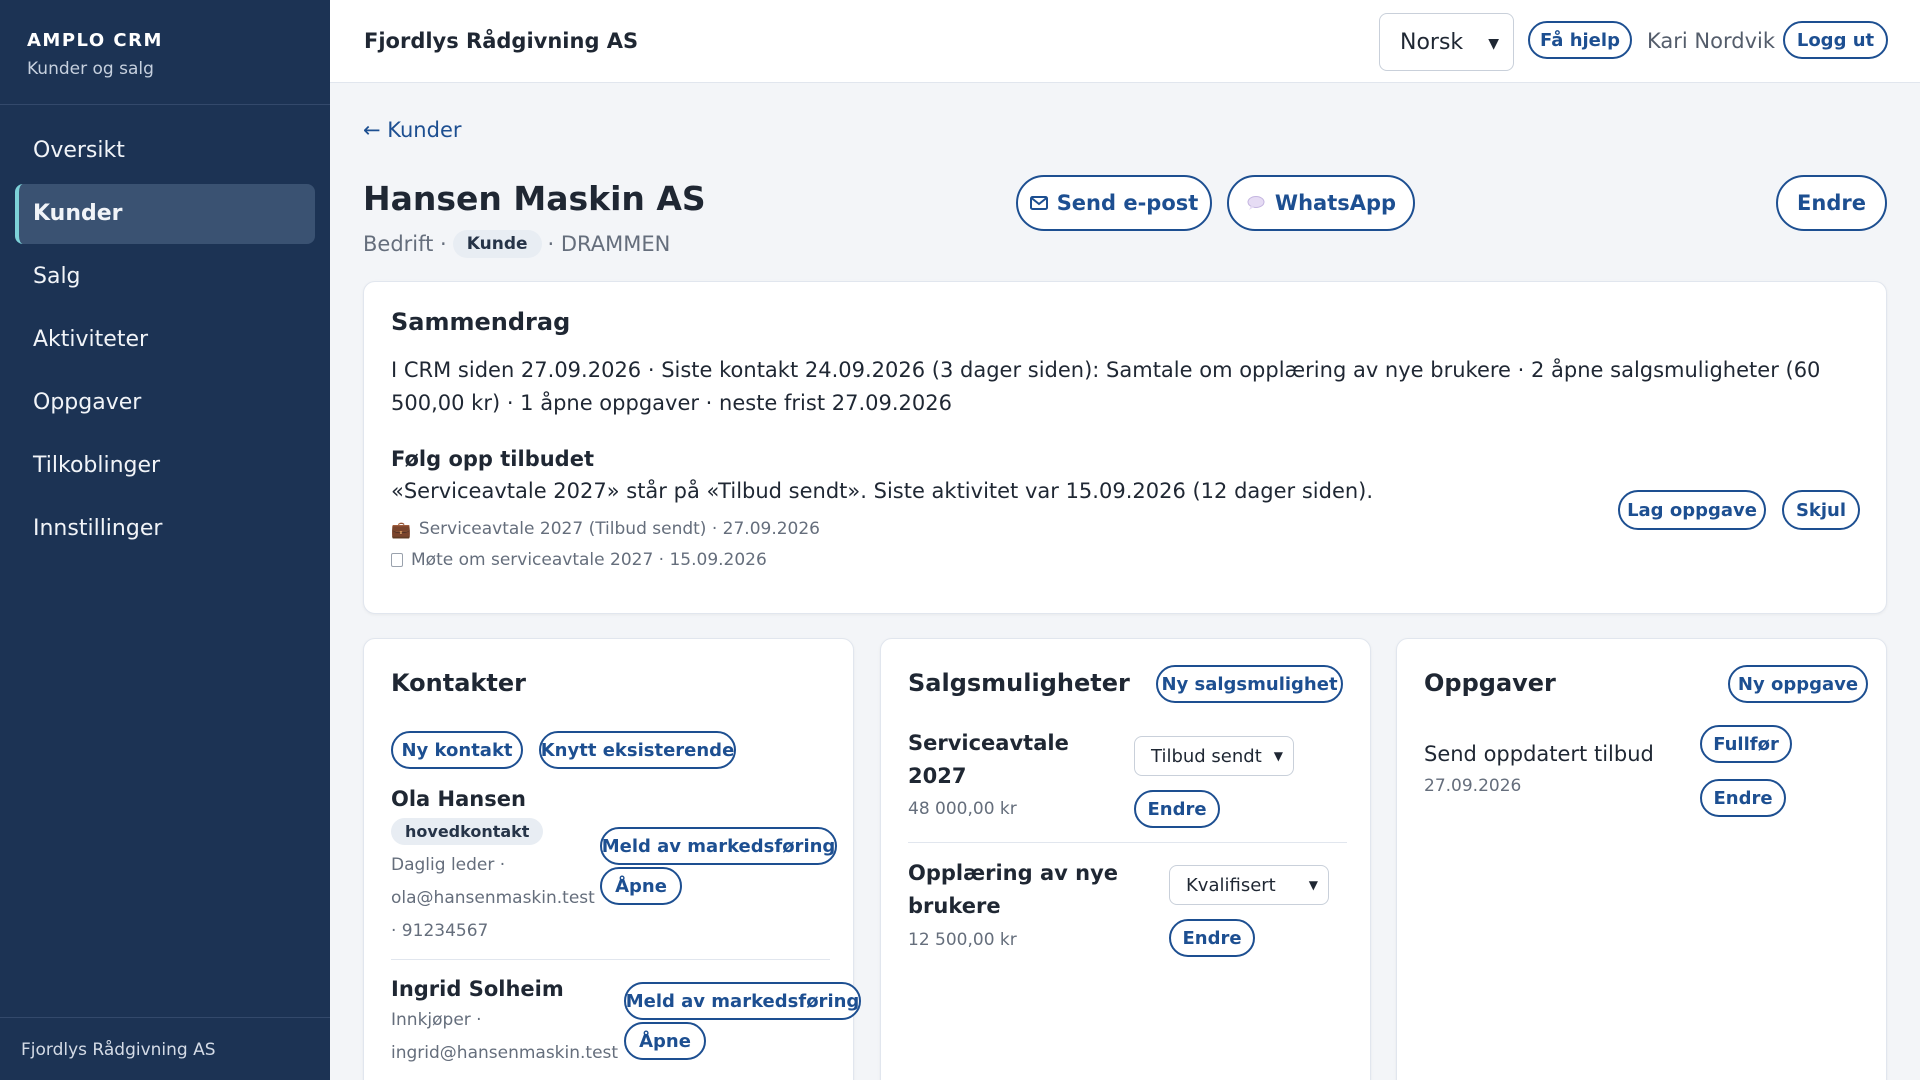 The width and height of the screenshot is (1920, 1080). I want to click on language-select: Norsk ▼, so click(1446, 42).